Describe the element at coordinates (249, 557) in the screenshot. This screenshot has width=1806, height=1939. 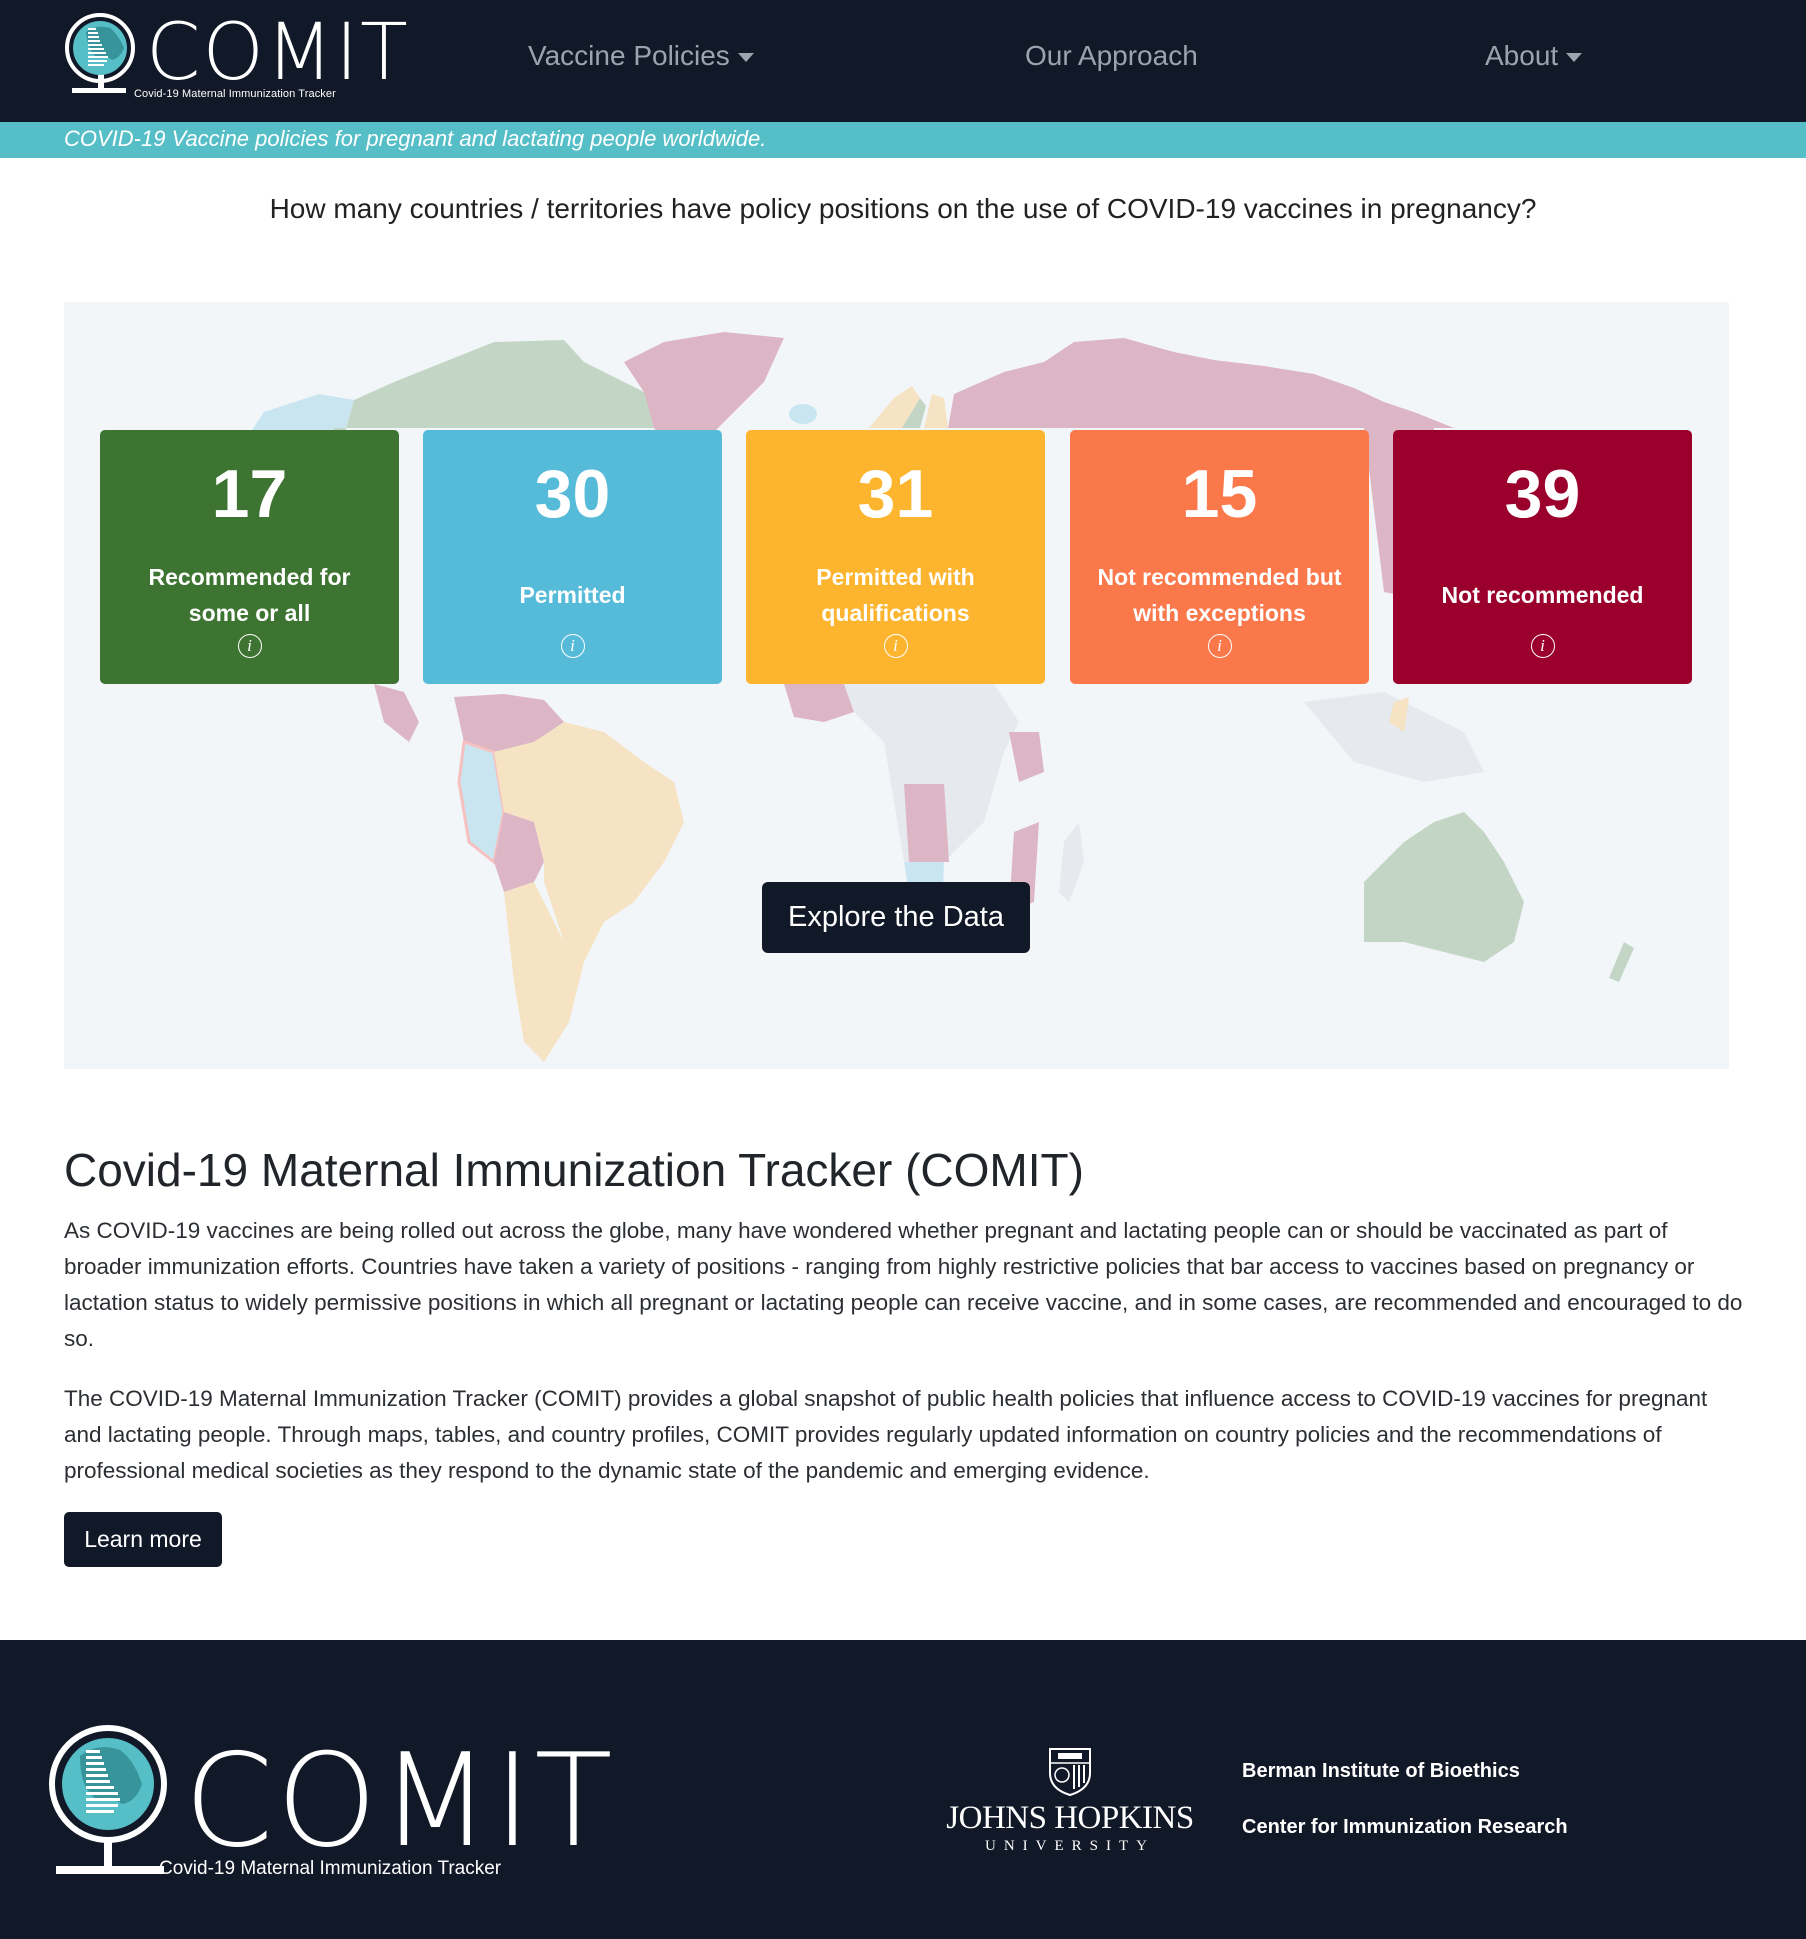
I see `stat-card-recommended: 17 Recommended for some or all i` at that location.